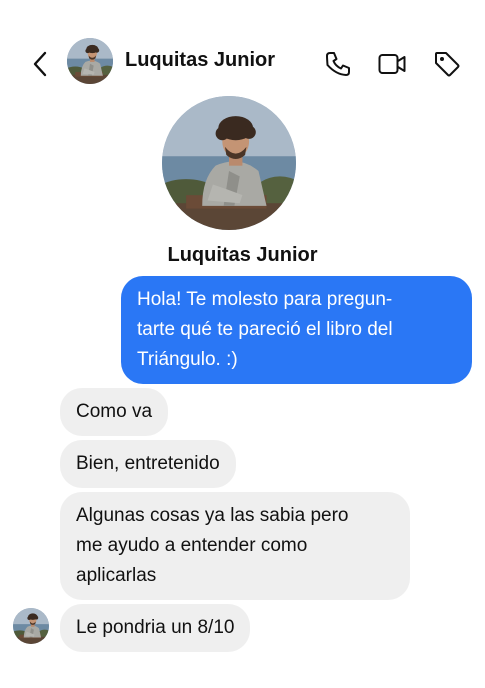  I want to click on chevron-left-icon, so click(40, 64).